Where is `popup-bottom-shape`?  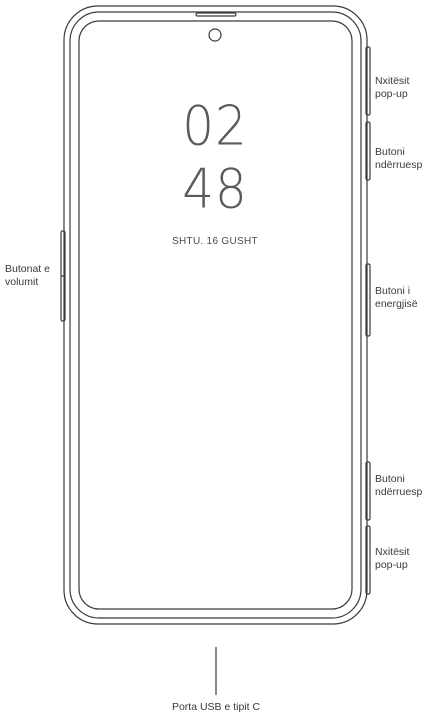 popup-bottom-shape is located at coordinates (368, 560).